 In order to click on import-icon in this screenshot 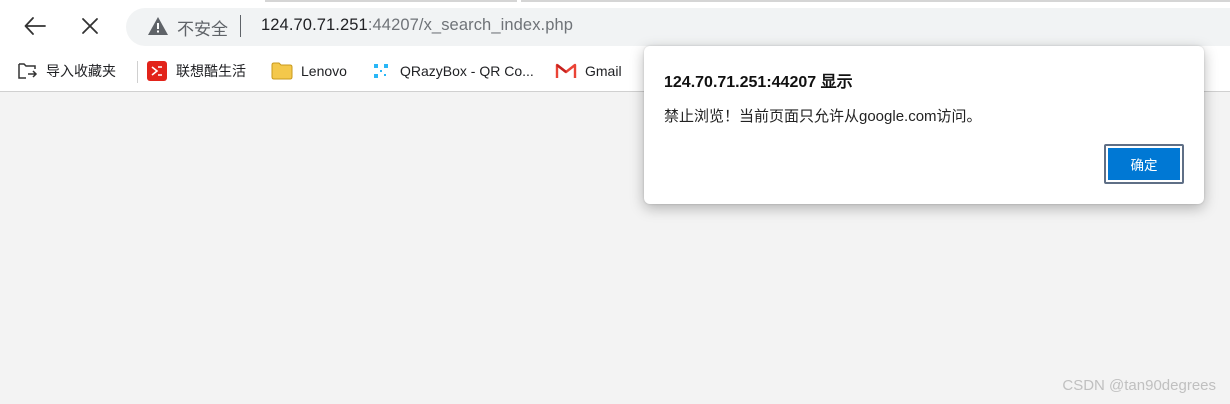, I will do `click(27, 71)`.